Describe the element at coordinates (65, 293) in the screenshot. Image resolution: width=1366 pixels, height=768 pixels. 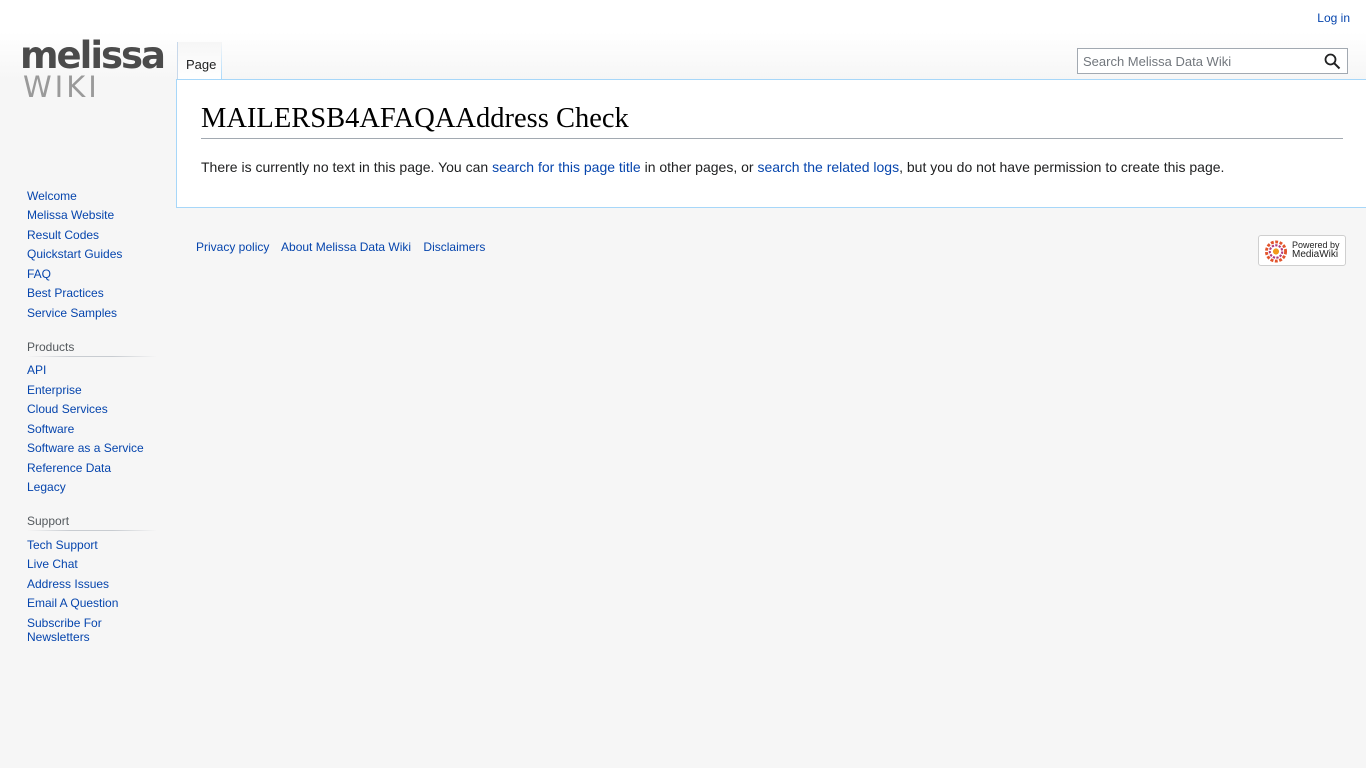
I see `sidebar-item-best-practices: Best Practices` at that location.